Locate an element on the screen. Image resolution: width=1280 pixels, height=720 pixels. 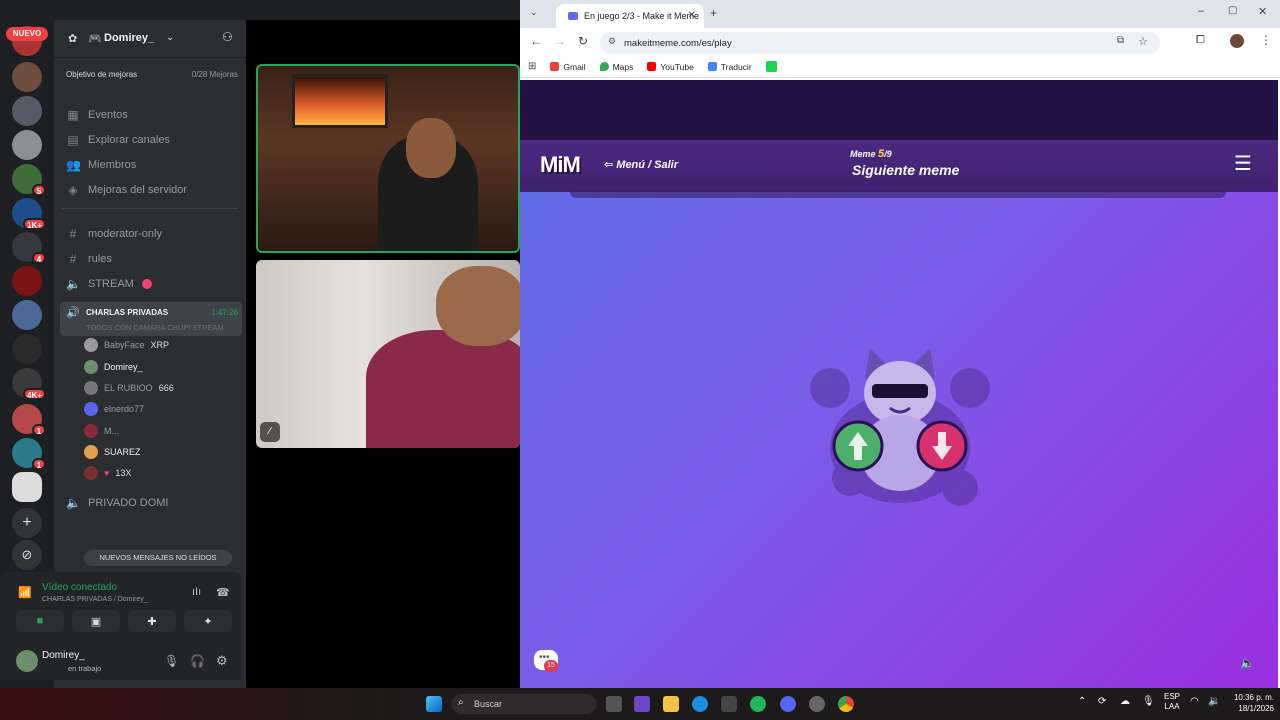
menu-item-members: 👥 Miembros is located at coordinates (101, 165).